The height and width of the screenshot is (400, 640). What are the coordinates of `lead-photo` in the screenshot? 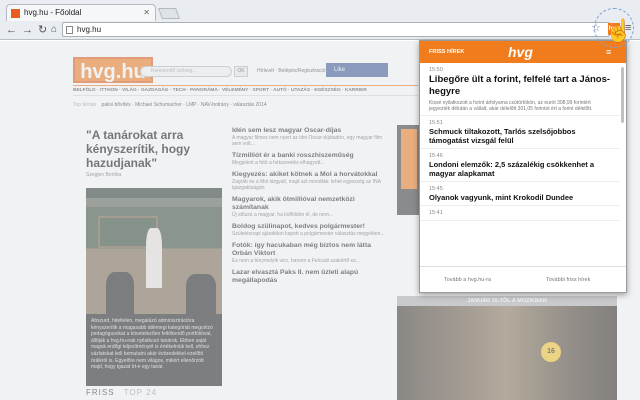 It's located at (154, 251).